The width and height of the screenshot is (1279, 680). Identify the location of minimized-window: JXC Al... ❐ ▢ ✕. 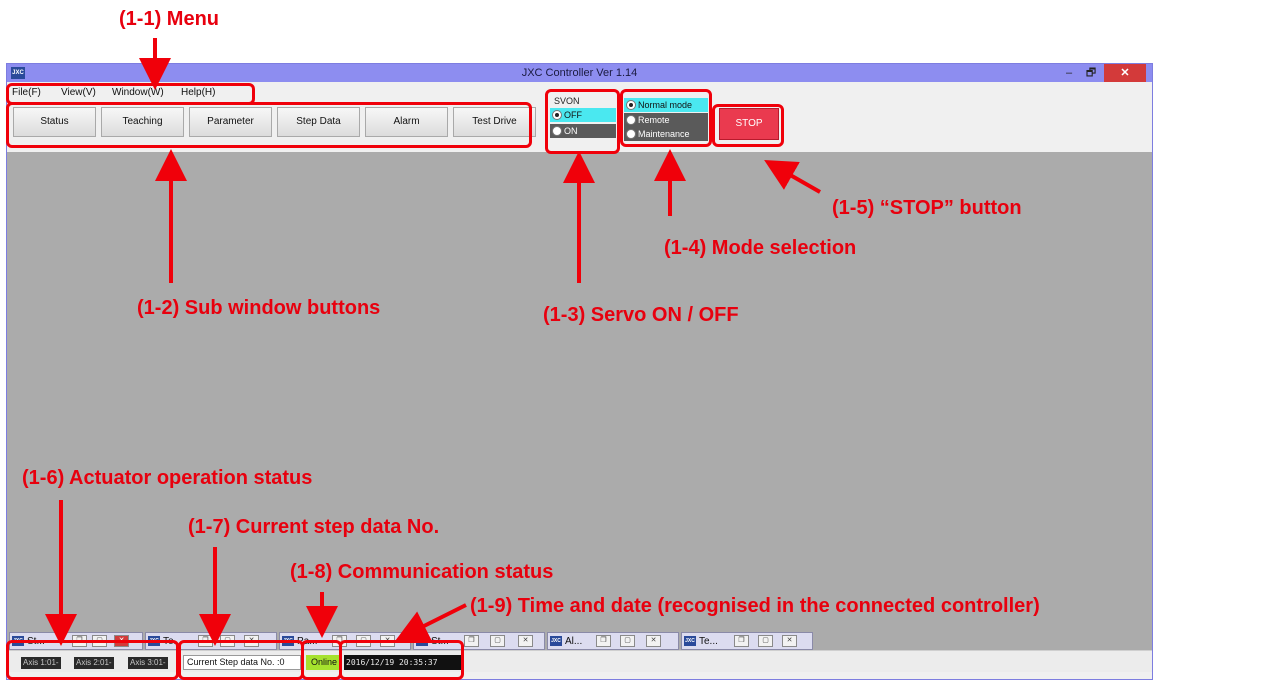
(613, 641).